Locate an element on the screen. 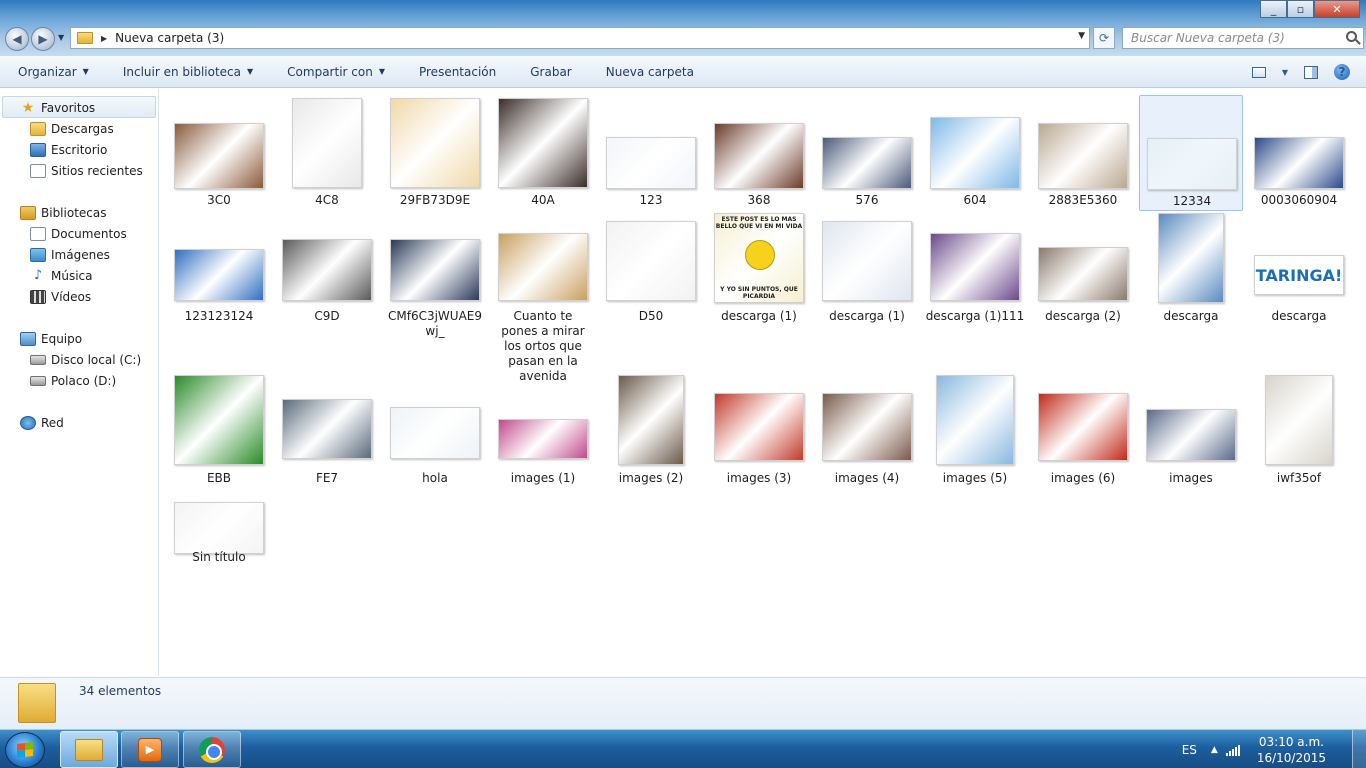 The height and width of the screenshot is (768, 1366). file-item: CMf6C3jWUAE9wj_ is located at coordinates (435, 292).